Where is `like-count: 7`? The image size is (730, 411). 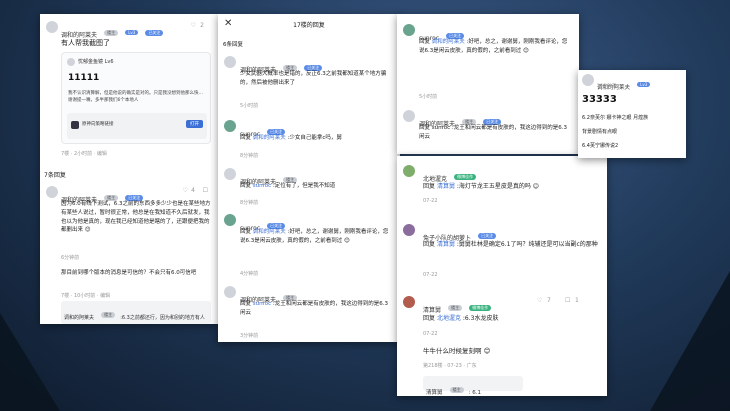 like-count: 7 is located at coordinates (549, 300).